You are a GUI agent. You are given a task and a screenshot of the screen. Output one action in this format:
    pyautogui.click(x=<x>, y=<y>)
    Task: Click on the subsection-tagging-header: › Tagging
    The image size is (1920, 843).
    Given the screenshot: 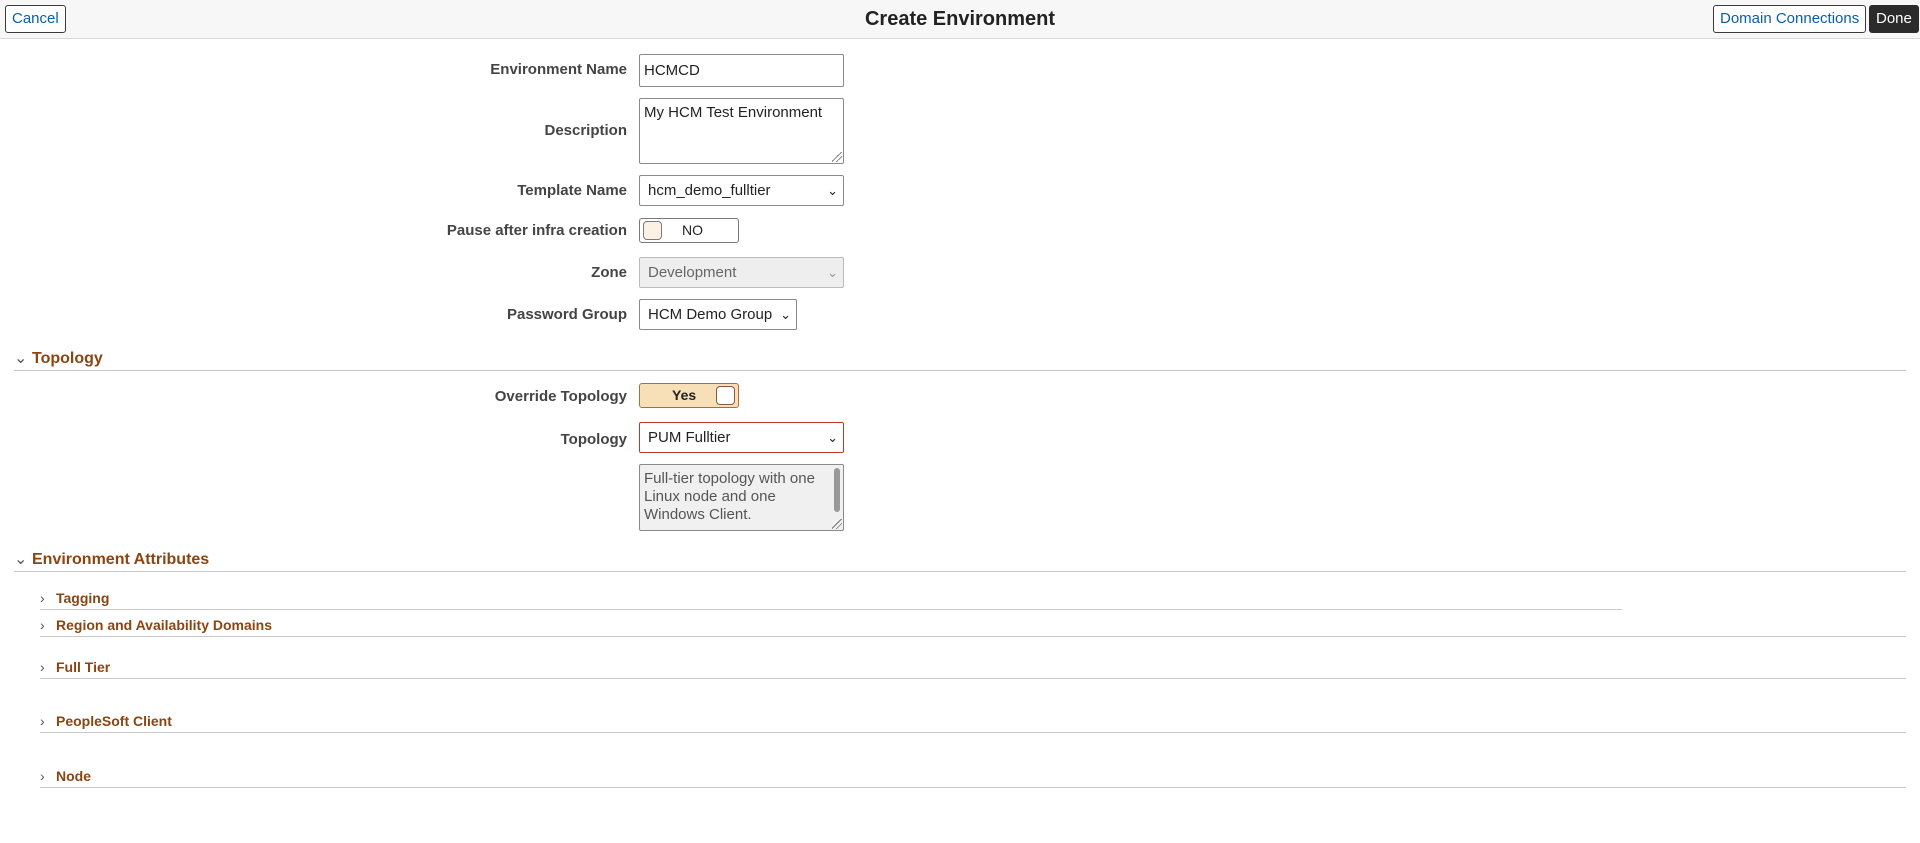 What is the action you would take?
    pyautogui.click(x=74, y=598)
    